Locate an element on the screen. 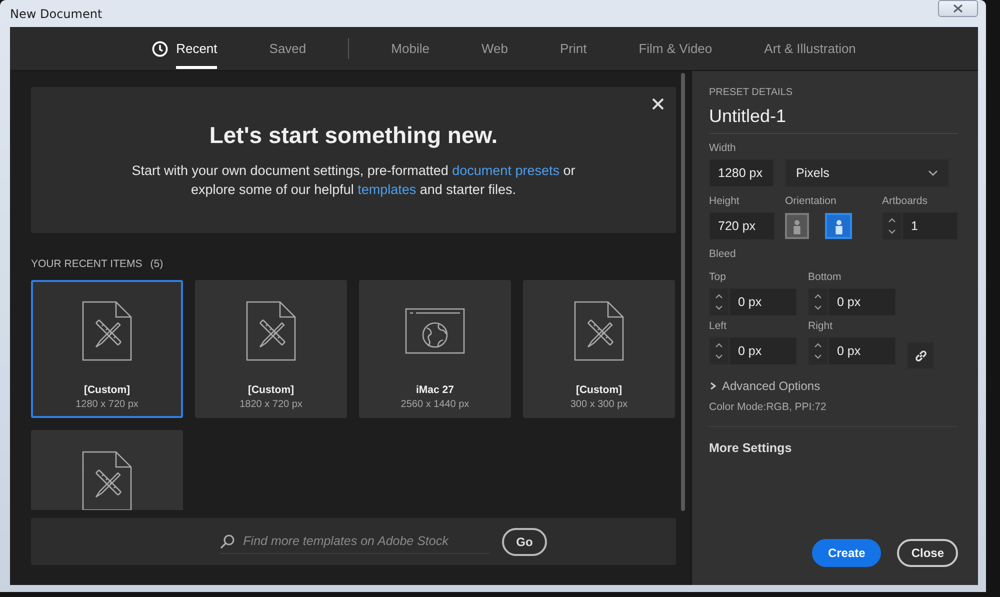  tab: Recent is located at coordinates (185, 48).